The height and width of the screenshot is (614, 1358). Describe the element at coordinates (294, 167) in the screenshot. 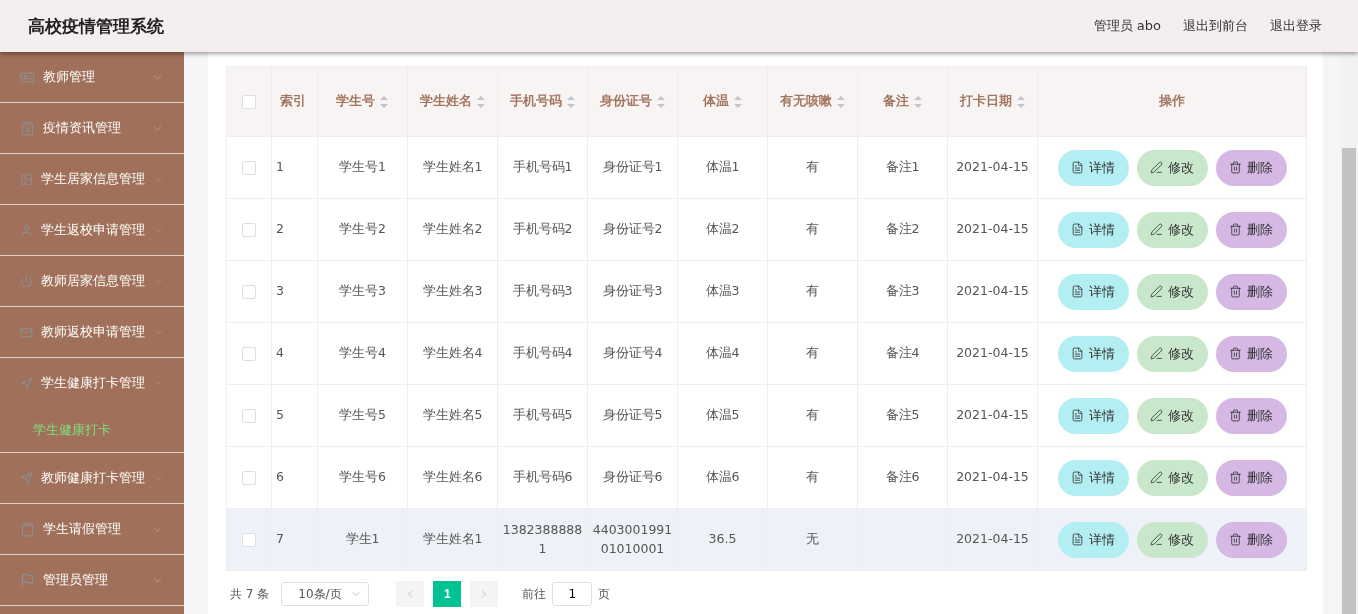

I see `table-cell: 1` at that location.